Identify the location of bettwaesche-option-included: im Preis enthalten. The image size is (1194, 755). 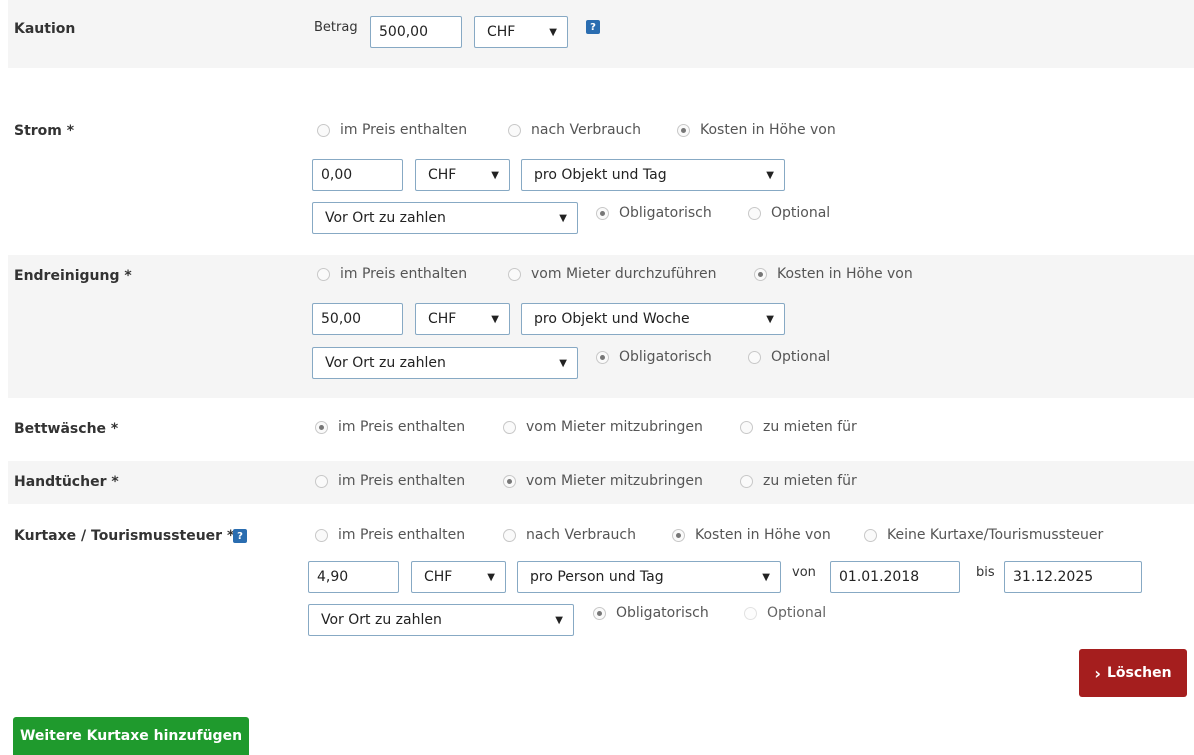
(390, 427).